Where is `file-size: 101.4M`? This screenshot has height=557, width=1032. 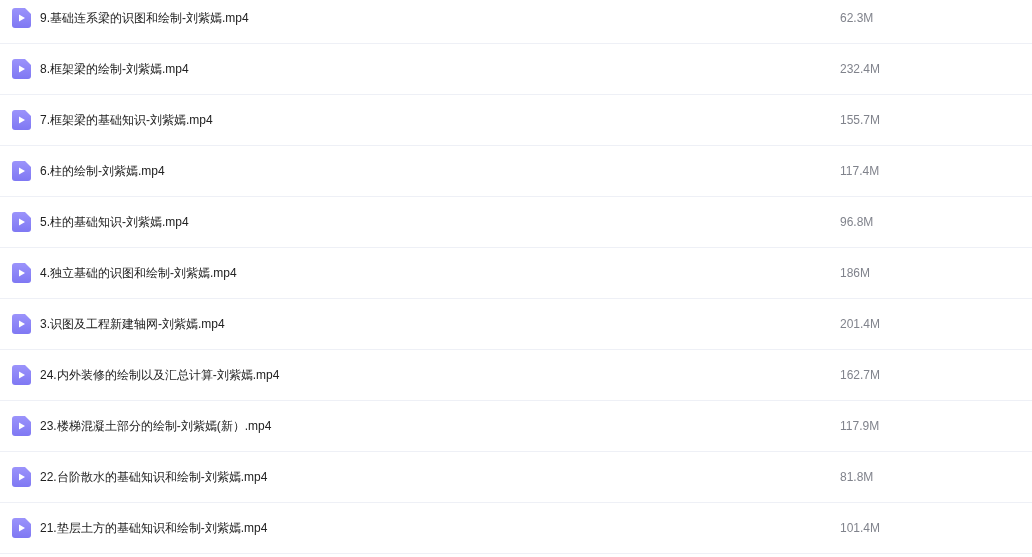
file-size: 101.4M is located at coordinates (860, 528).